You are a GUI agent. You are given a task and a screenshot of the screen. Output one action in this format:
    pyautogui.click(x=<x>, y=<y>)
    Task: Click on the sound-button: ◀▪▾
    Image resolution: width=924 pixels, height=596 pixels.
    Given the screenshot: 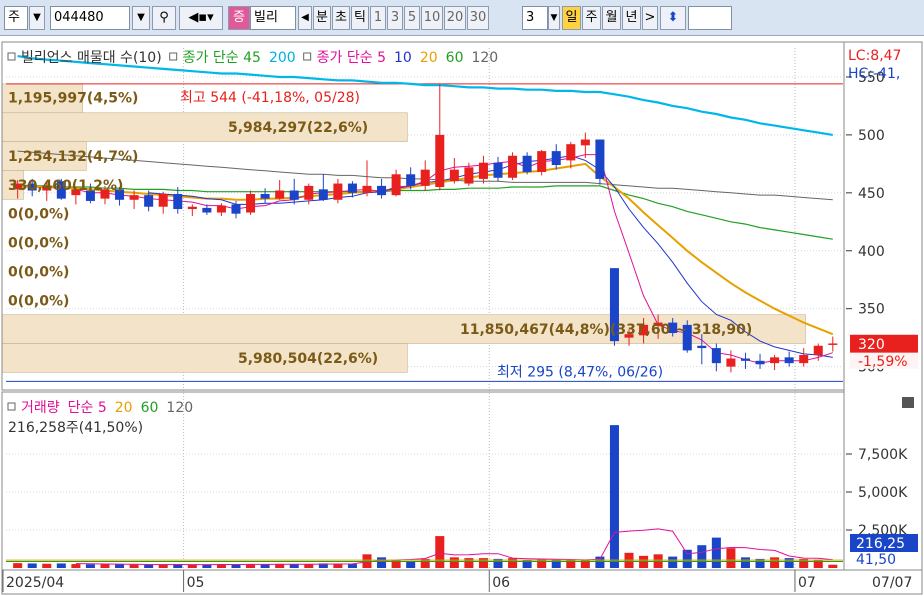 What is the action you would take?
    pyautogui.click(x=201, y=18)
    